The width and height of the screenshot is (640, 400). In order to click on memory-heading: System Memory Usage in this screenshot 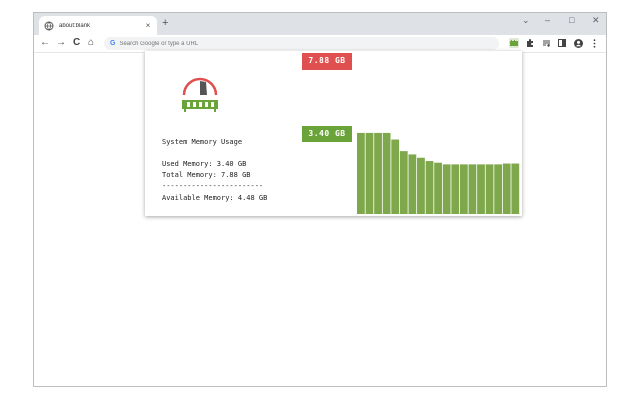, I will do `click(202, 142)`.